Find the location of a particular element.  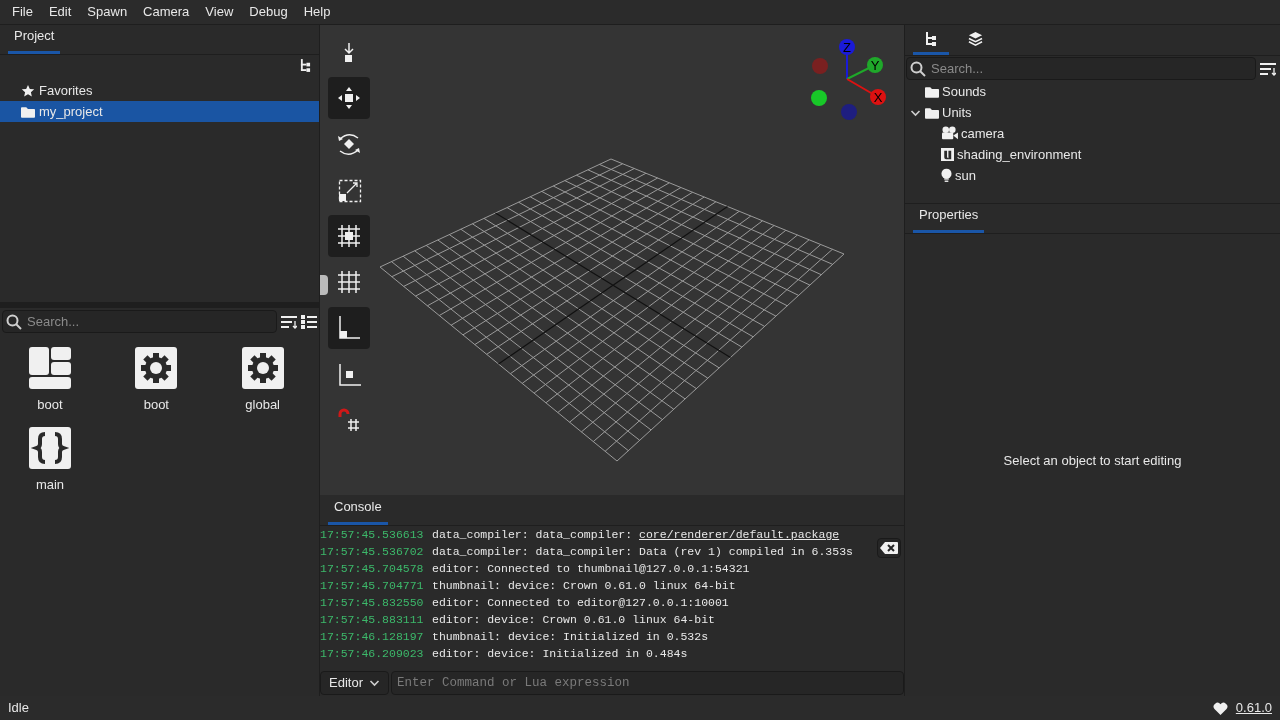

log-time: 17:57:45.536702 is located at coordinates (372, 552).